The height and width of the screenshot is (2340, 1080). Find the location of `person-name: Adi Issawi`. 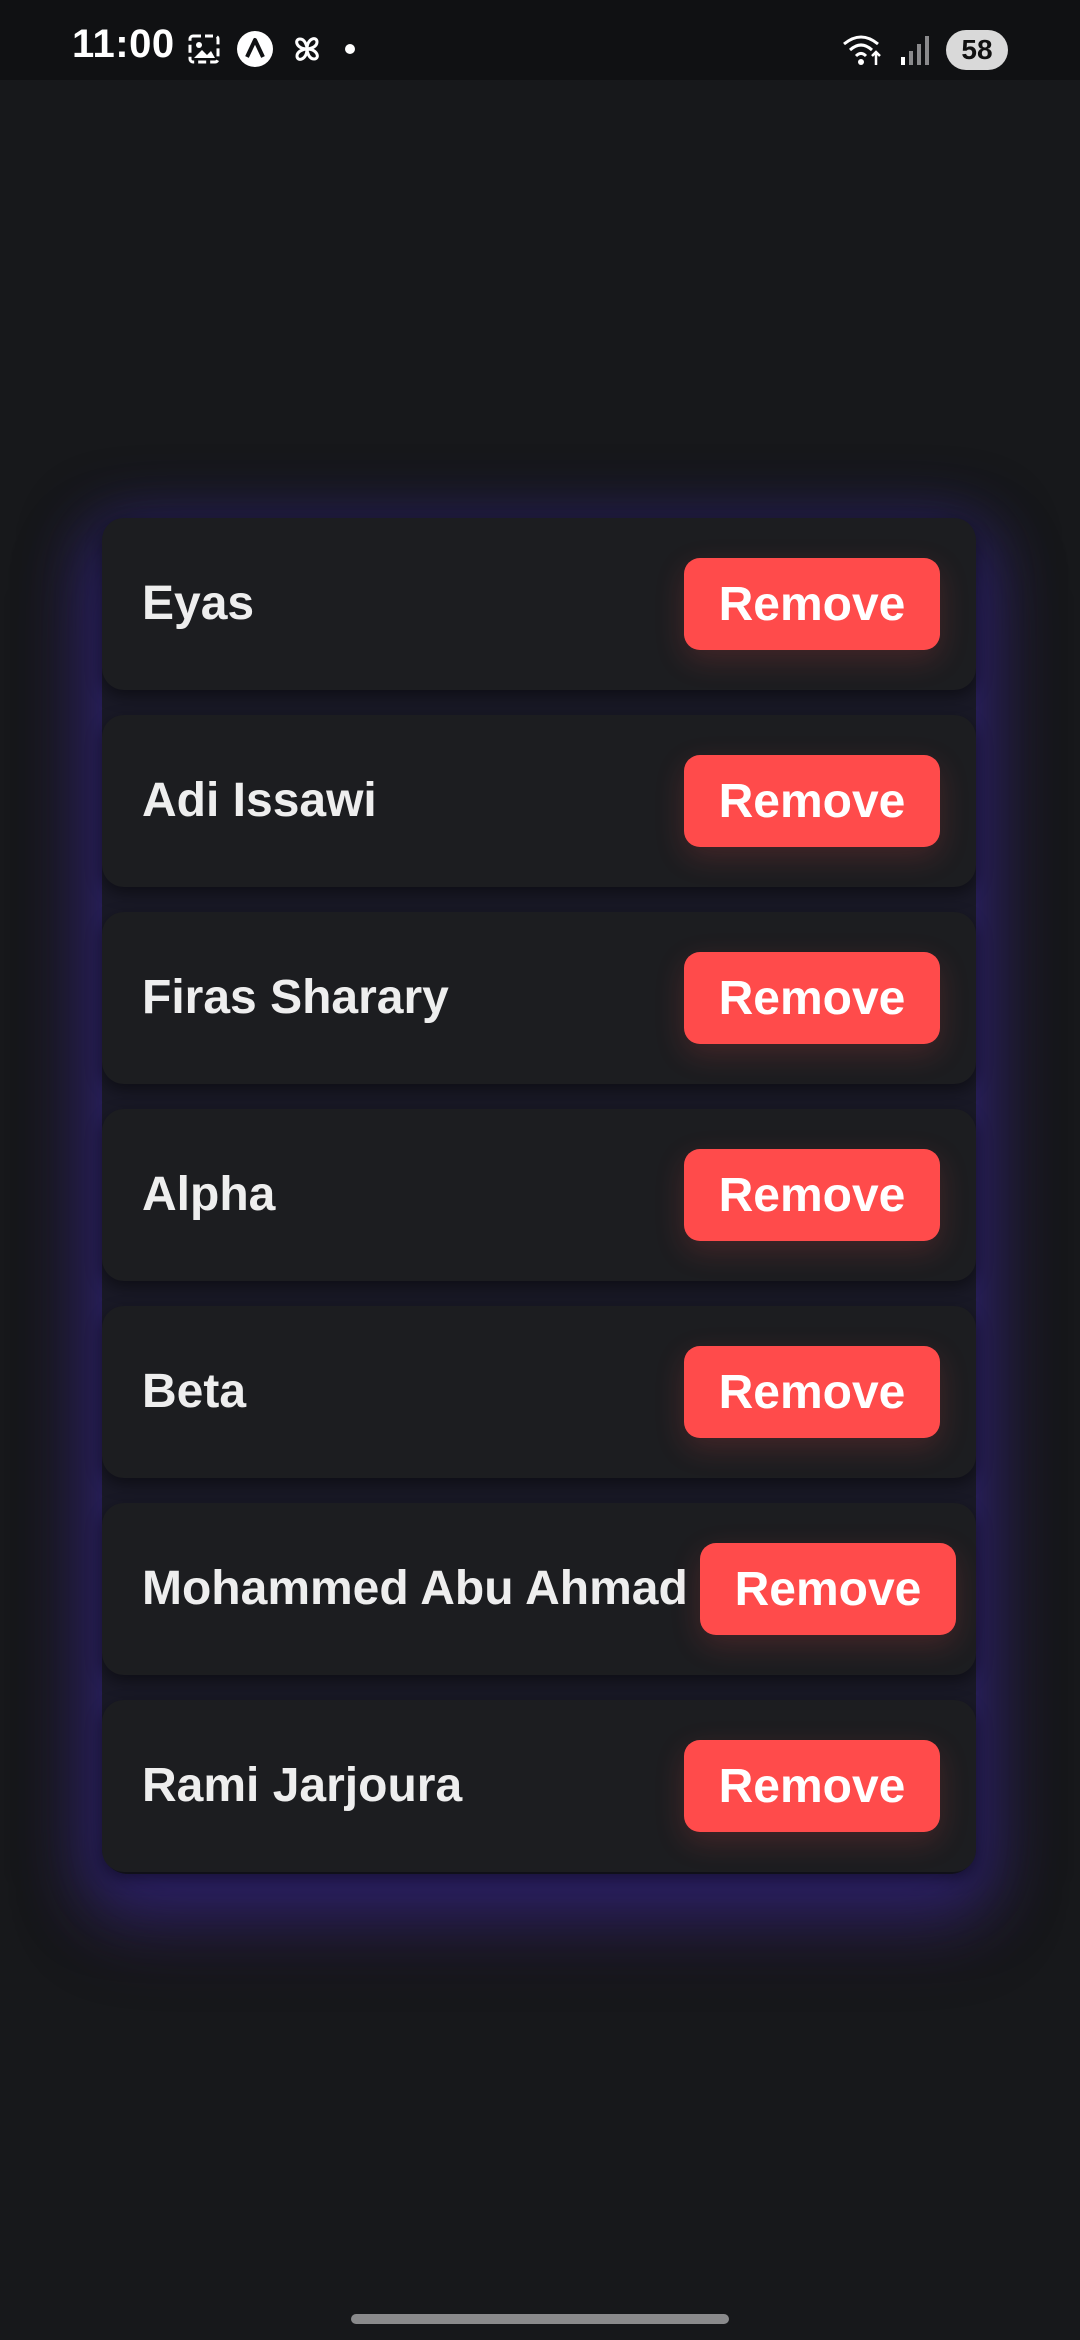

person-name: Adi Issawi is located at coordinates (259, 800).